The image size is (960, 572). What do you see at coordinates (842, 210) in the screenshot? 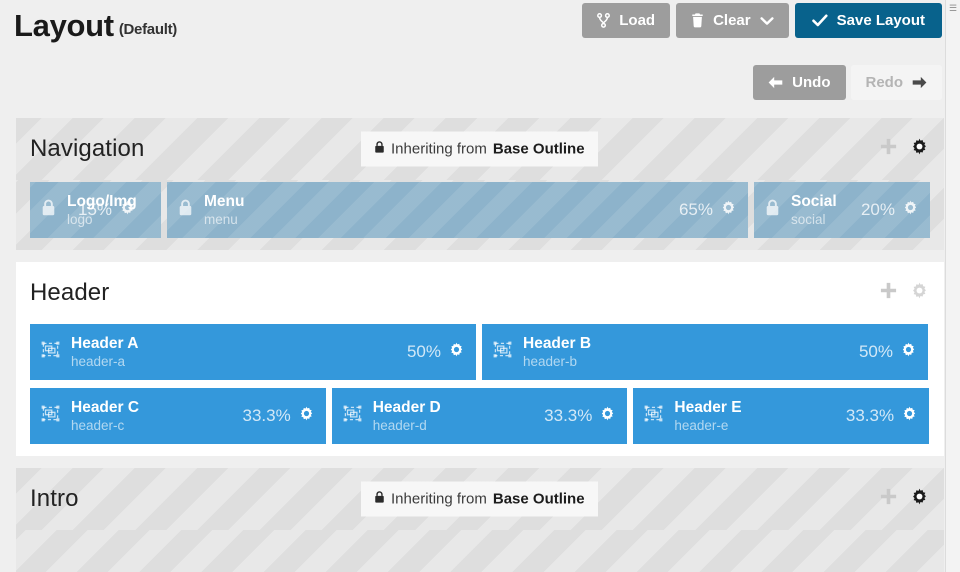
I see `layout-block: Social social 20%` at bounding box center [842, 210].